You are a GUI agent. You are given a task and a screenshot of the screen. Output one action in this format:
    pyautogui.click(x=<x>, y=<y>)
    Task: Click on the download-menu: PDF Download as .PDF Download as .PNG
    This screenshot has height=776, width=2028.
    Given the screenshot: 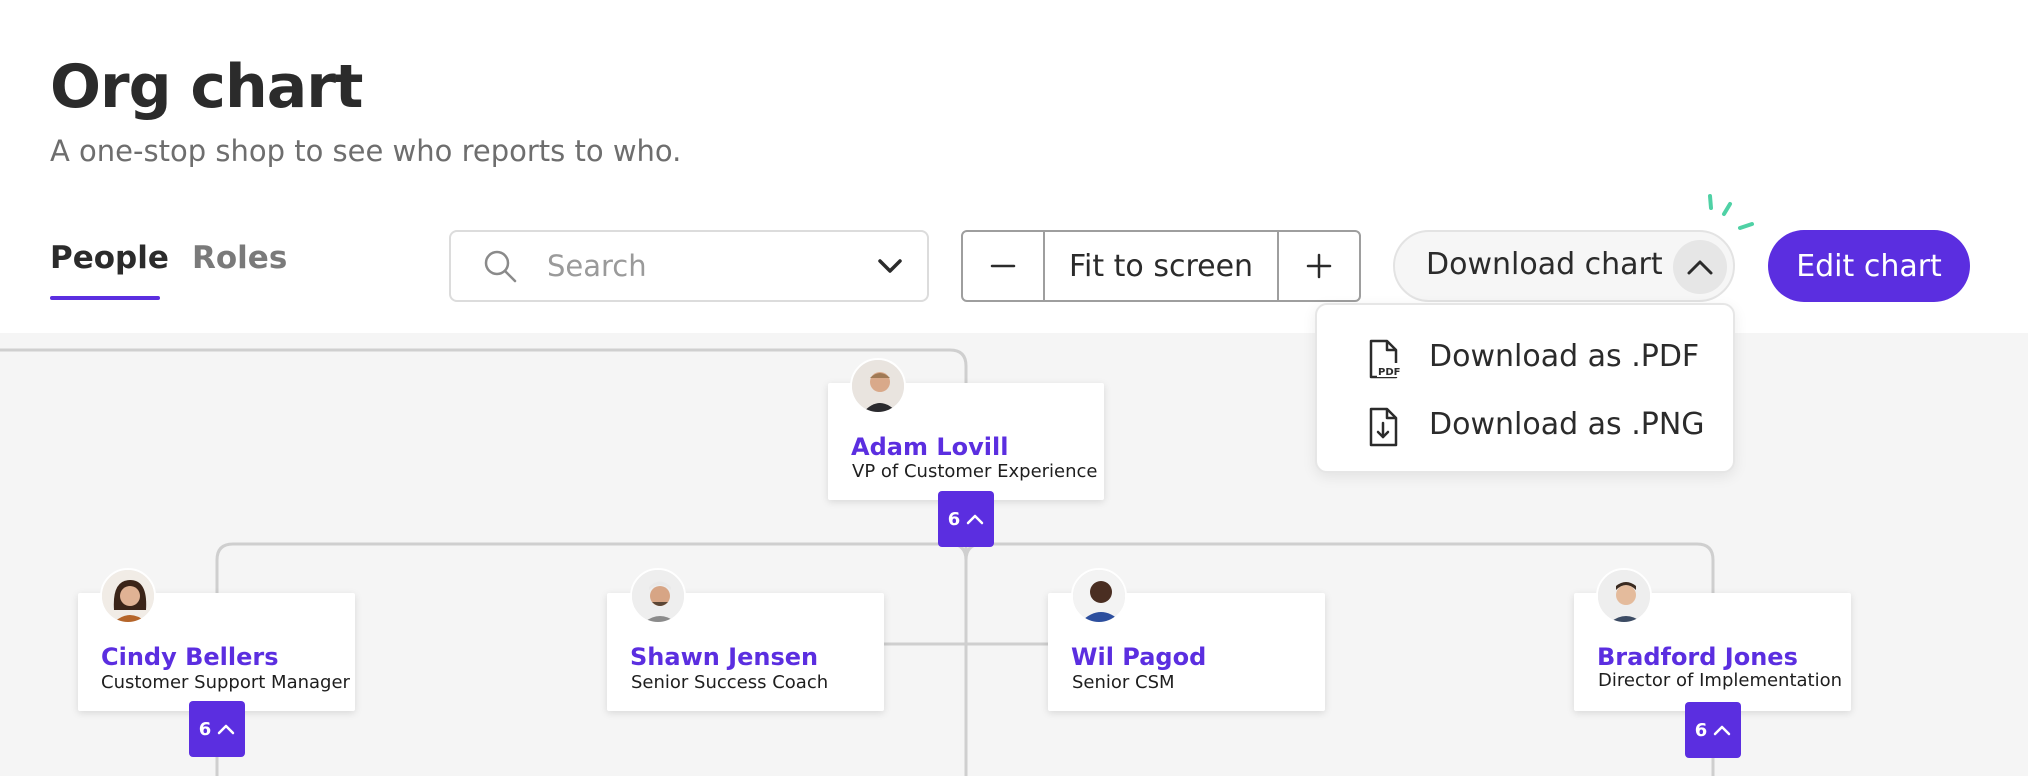 What is the action you would take?
    pyautogui.click(x=1525, y=388)
    